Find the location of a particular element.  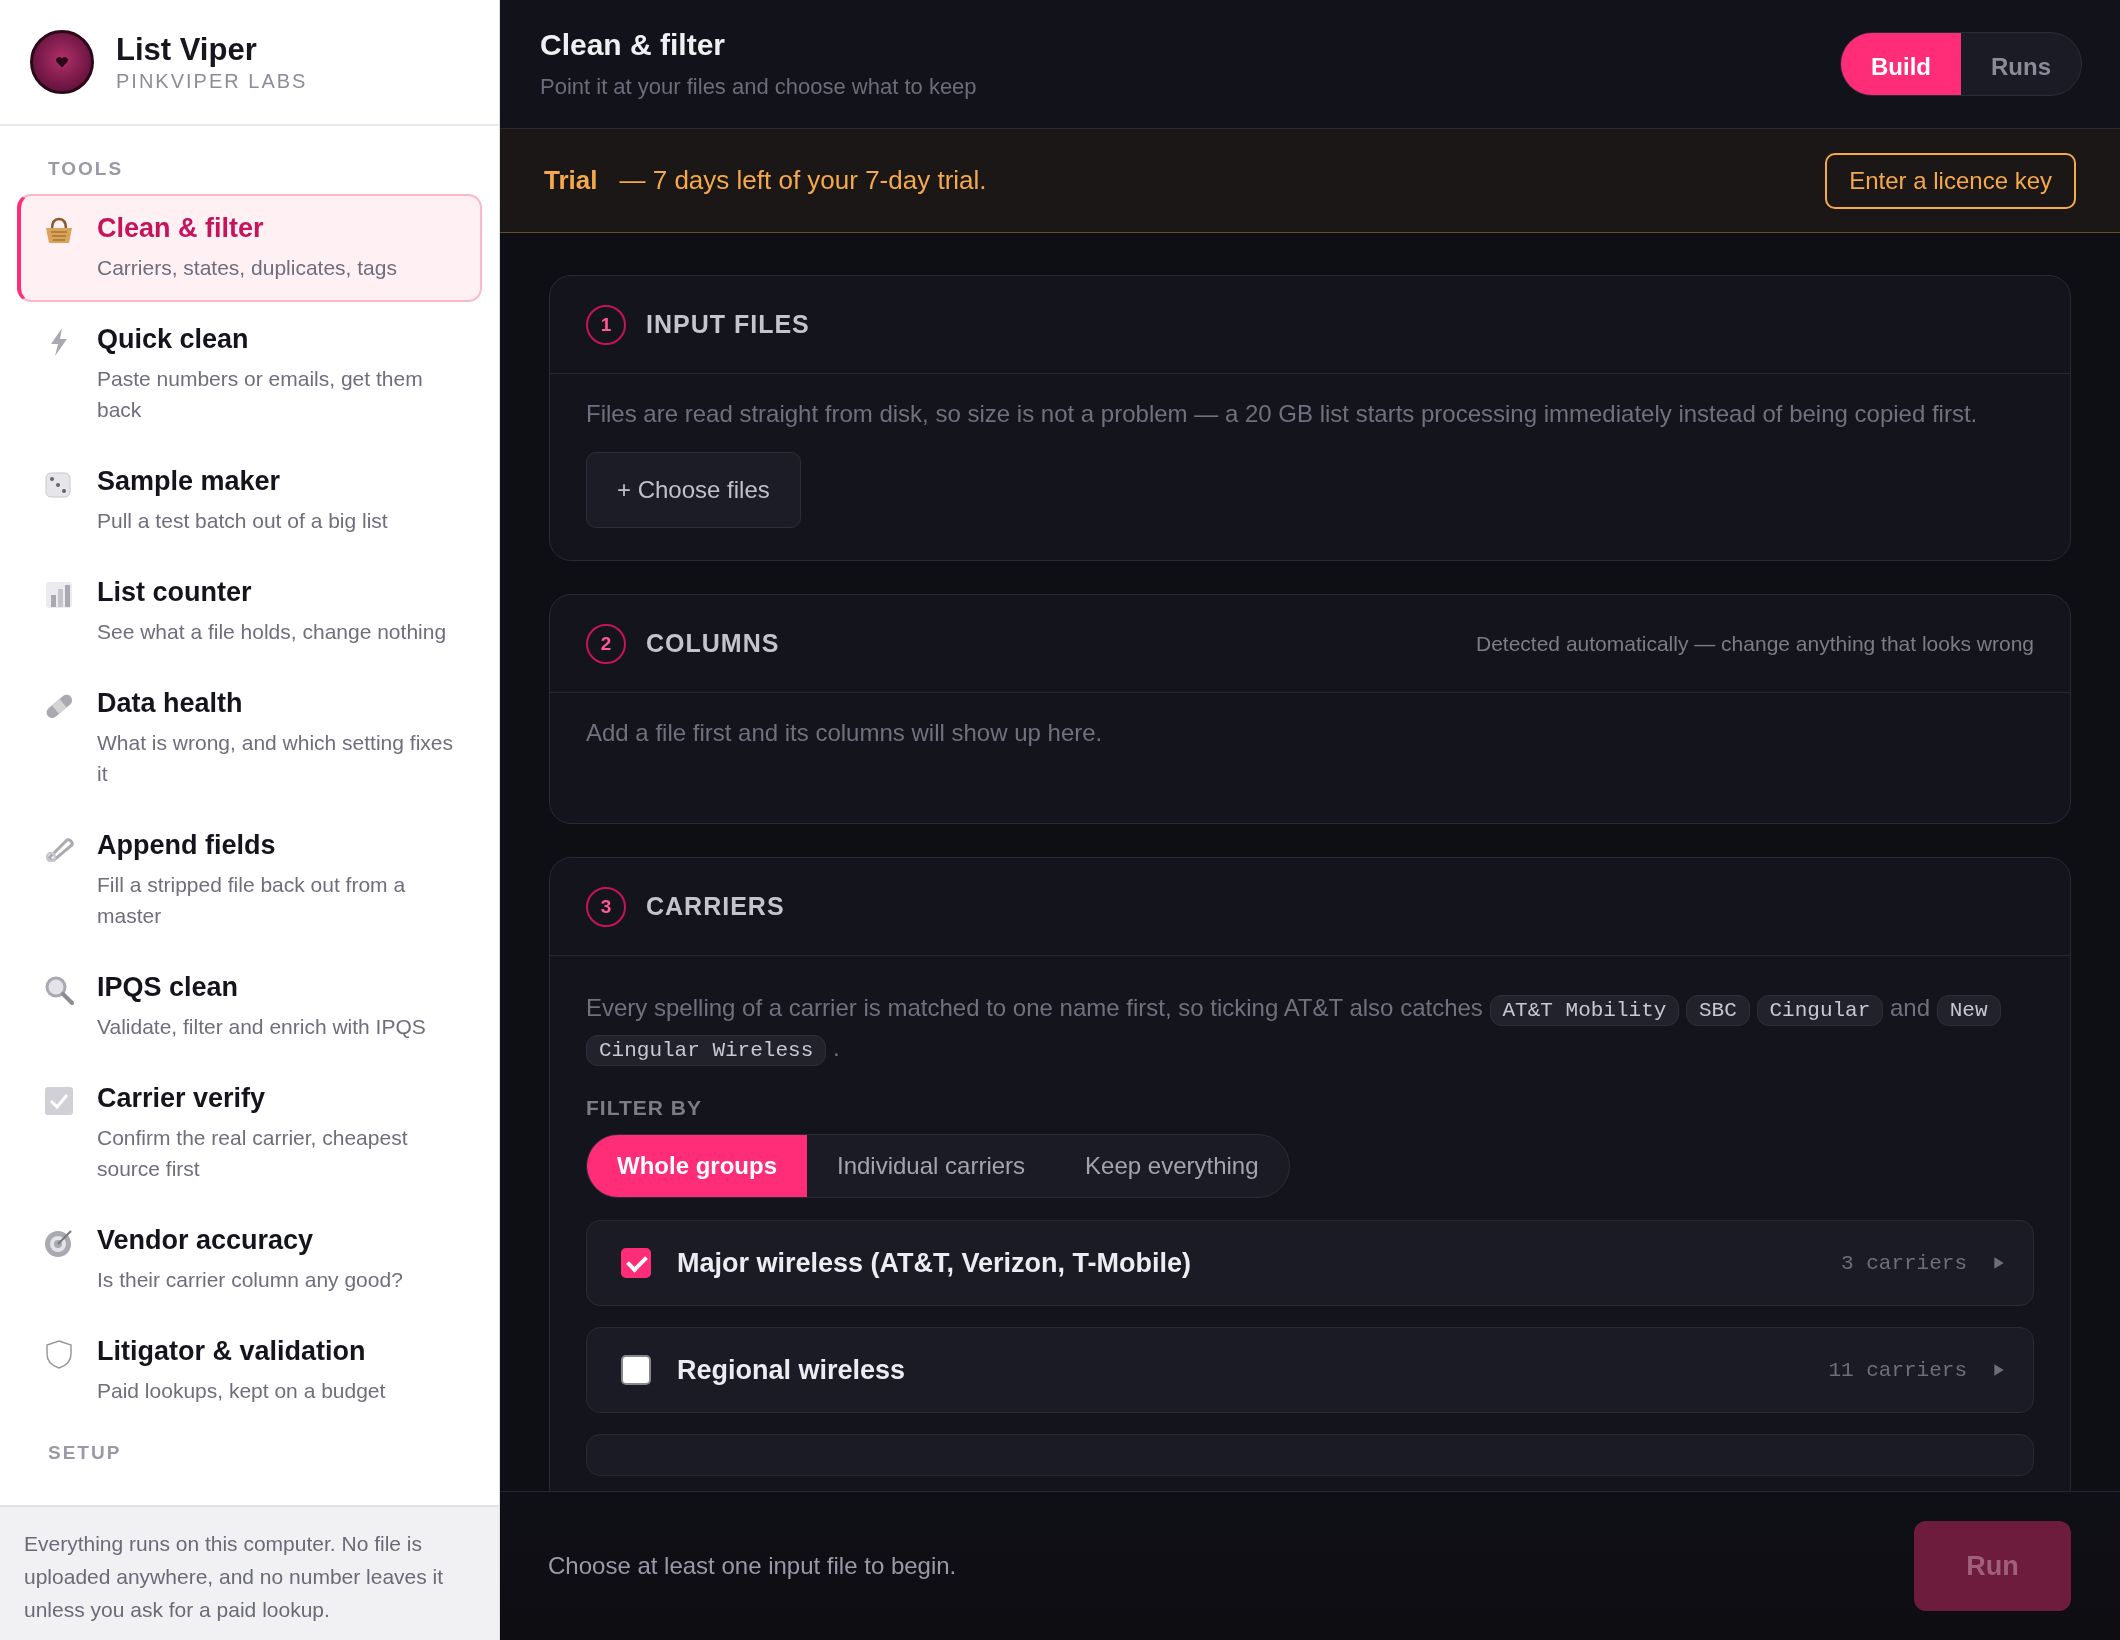

item-title: Vendor accuracy is located at coordinates (206, 1240).